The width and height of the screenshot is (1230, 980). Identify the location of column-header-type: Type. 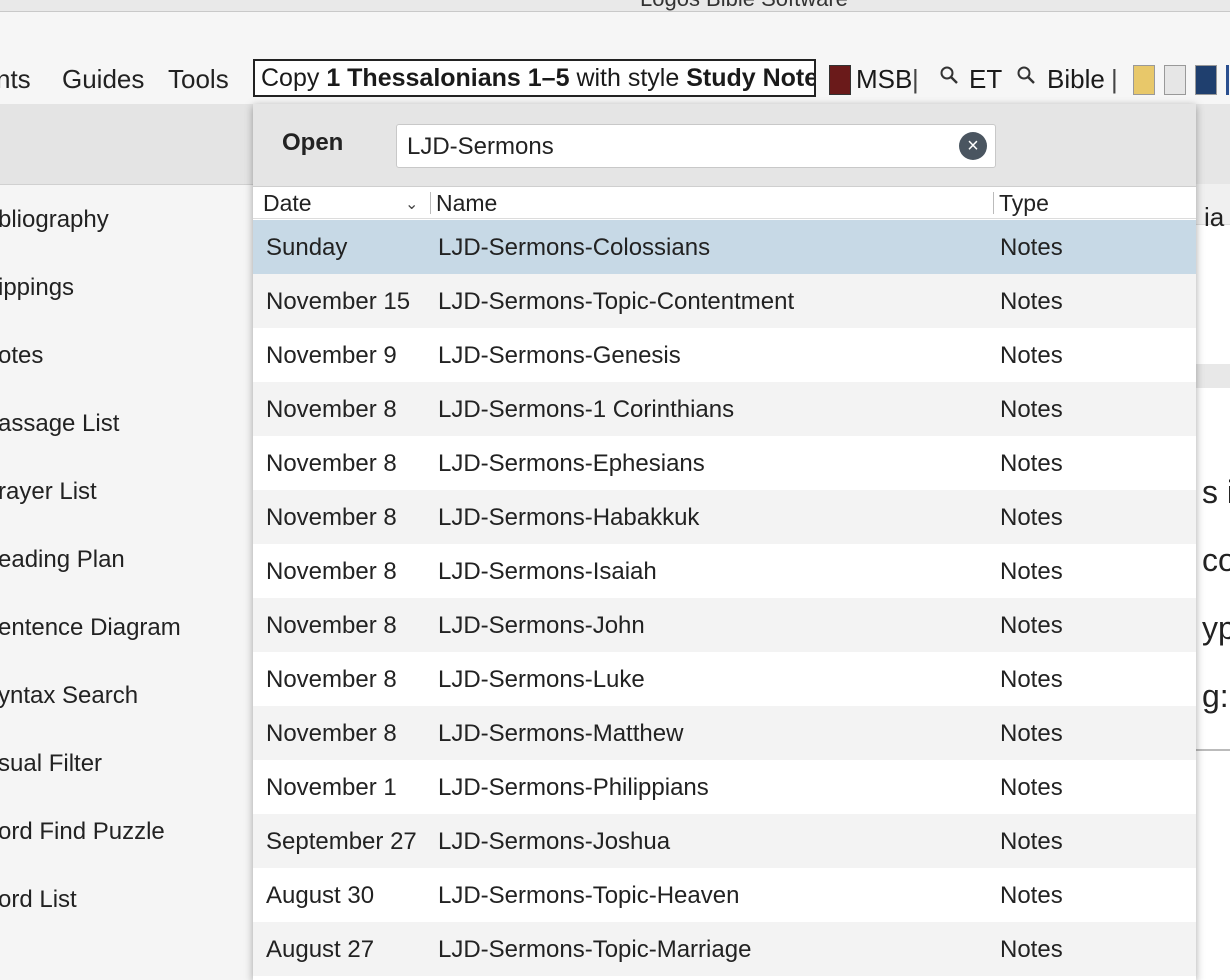
(1024, 203).